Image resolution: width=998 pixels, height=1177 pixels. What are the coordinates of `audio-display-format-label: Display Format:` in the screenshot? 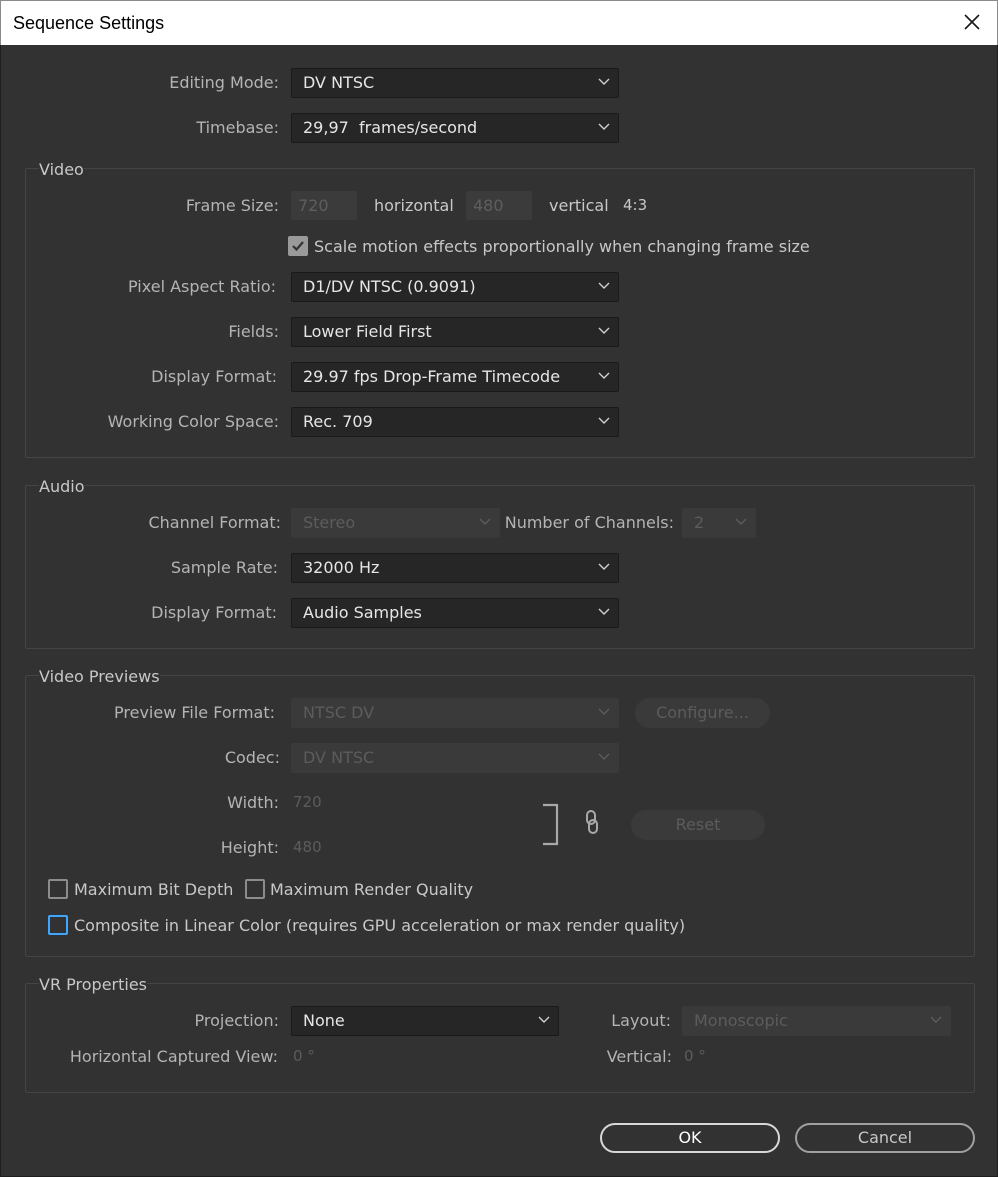 It's located at (214, 612).